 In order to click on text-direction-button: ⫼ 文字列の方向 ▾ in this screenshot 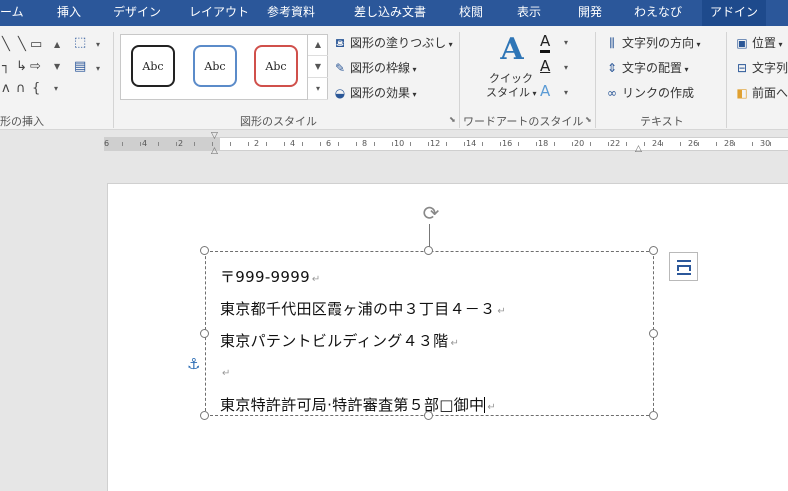, I will do `click(652, 43)`.